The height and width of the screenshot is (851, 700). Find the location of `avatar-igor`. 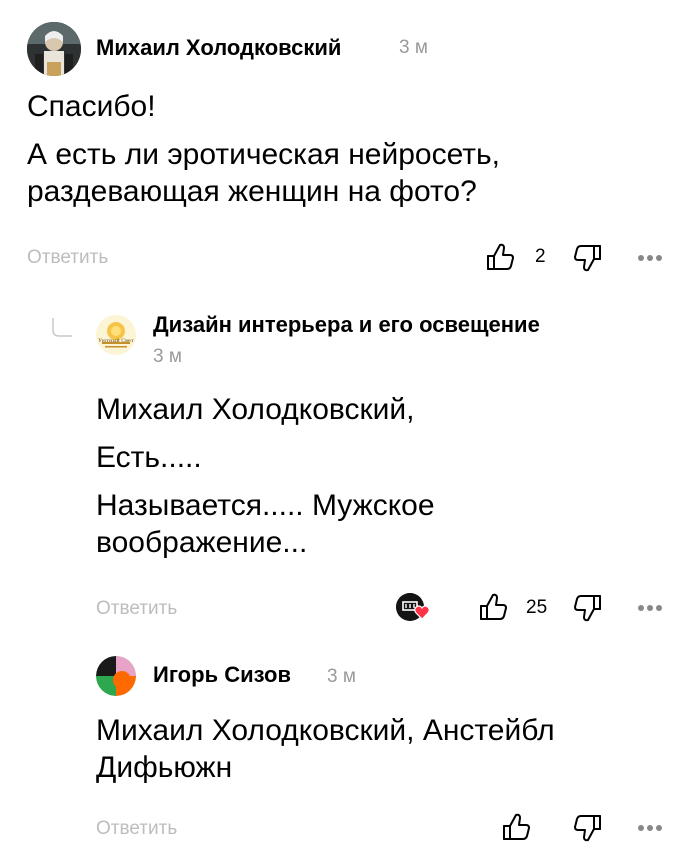

avatar-igor is located at coordinates (116, 676).